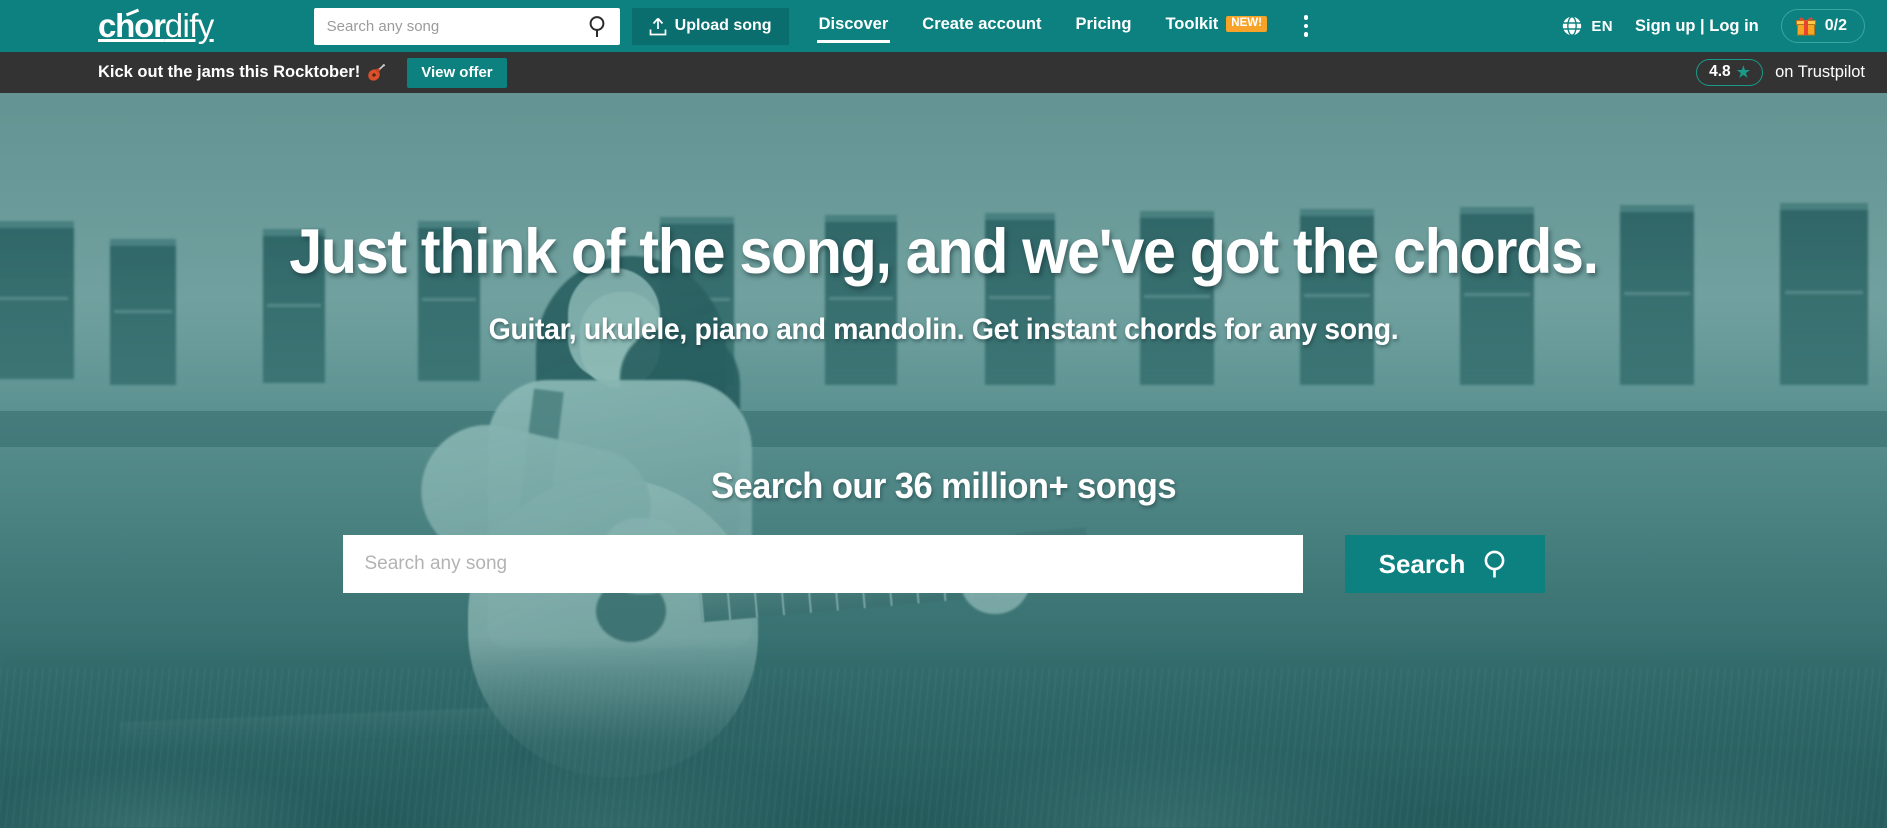  What do you see at coordinates (1697, 26) in the screenshot?
I see `signup-login-link: Sign up | Log in` at bounding box center [1697, 26].